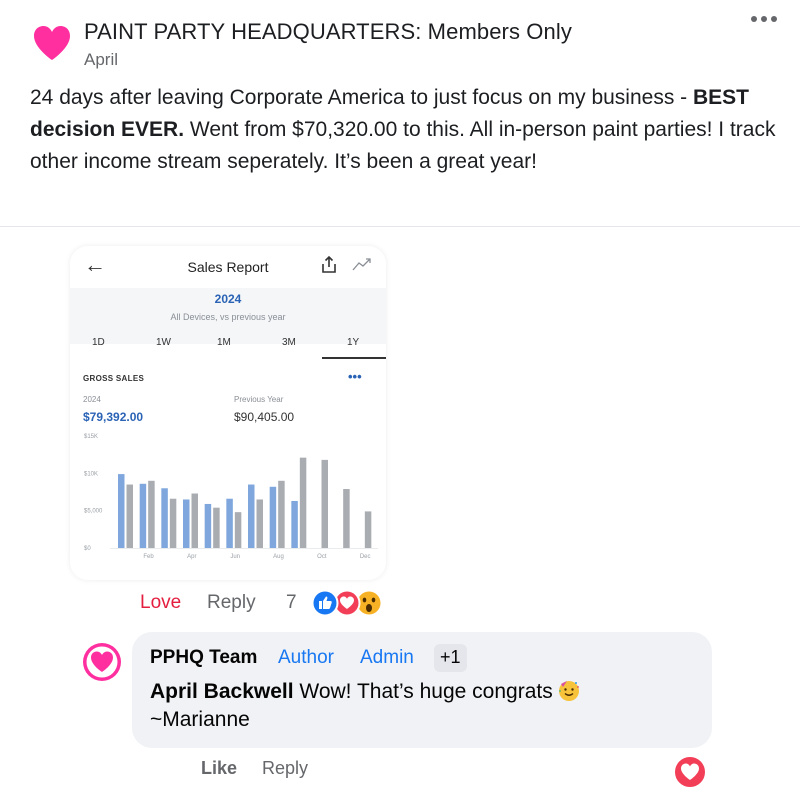 Image resolution: width=800 pixels, height=800 pixels. I want to click on bar-previous-jul, so click(259, 523).